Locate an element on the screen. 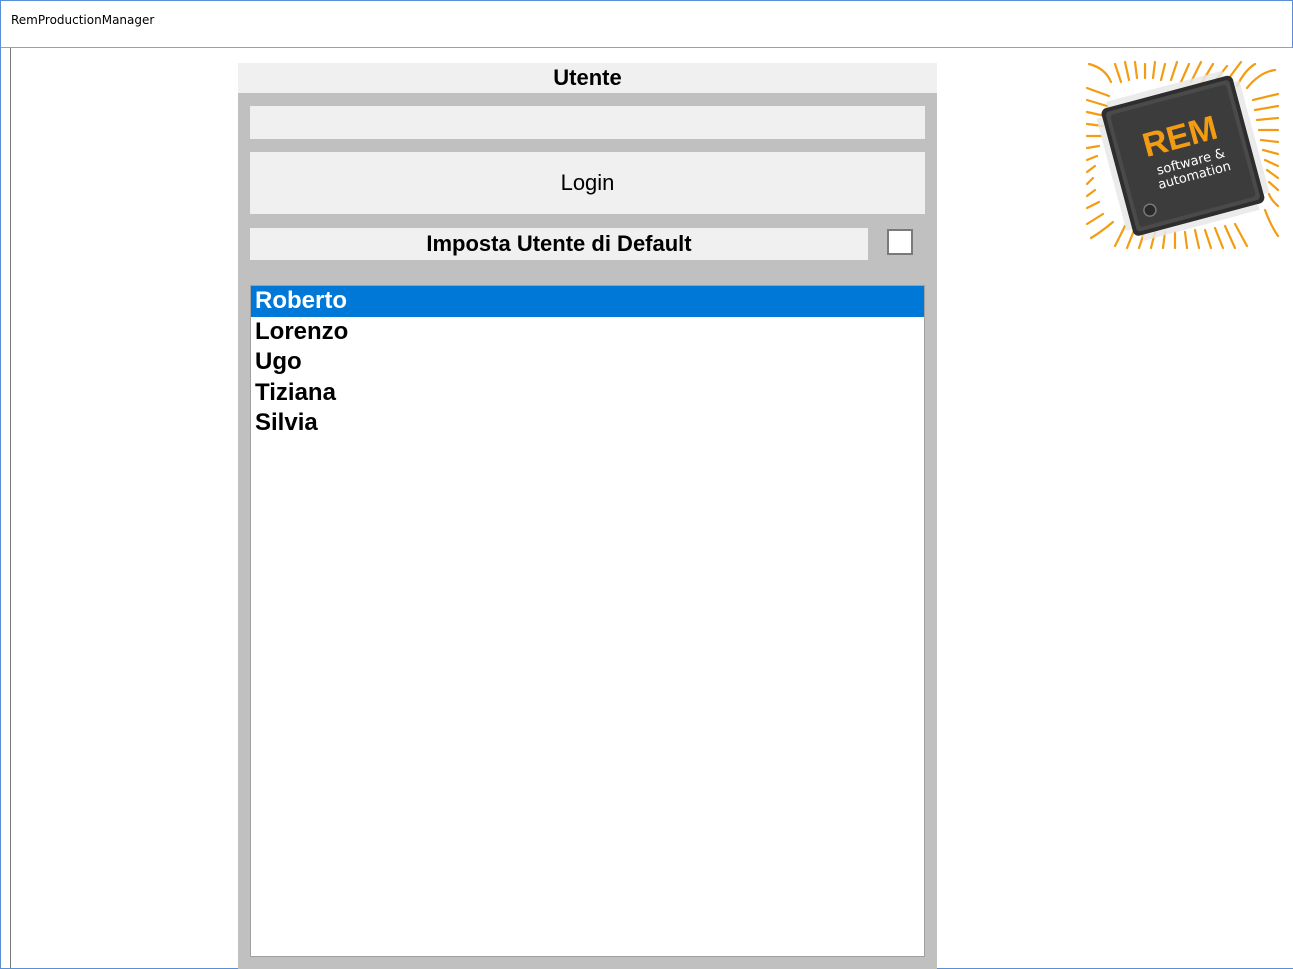 Image resolution: width=1293 pixels, height=969 pixels. default-user-checkbox is located at coordinates (900, 242).